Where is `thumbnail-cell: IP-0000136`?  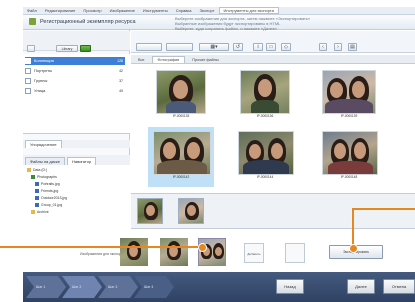 thumbnail-cell: IP-0000136 is located at coordinates (265, 96).